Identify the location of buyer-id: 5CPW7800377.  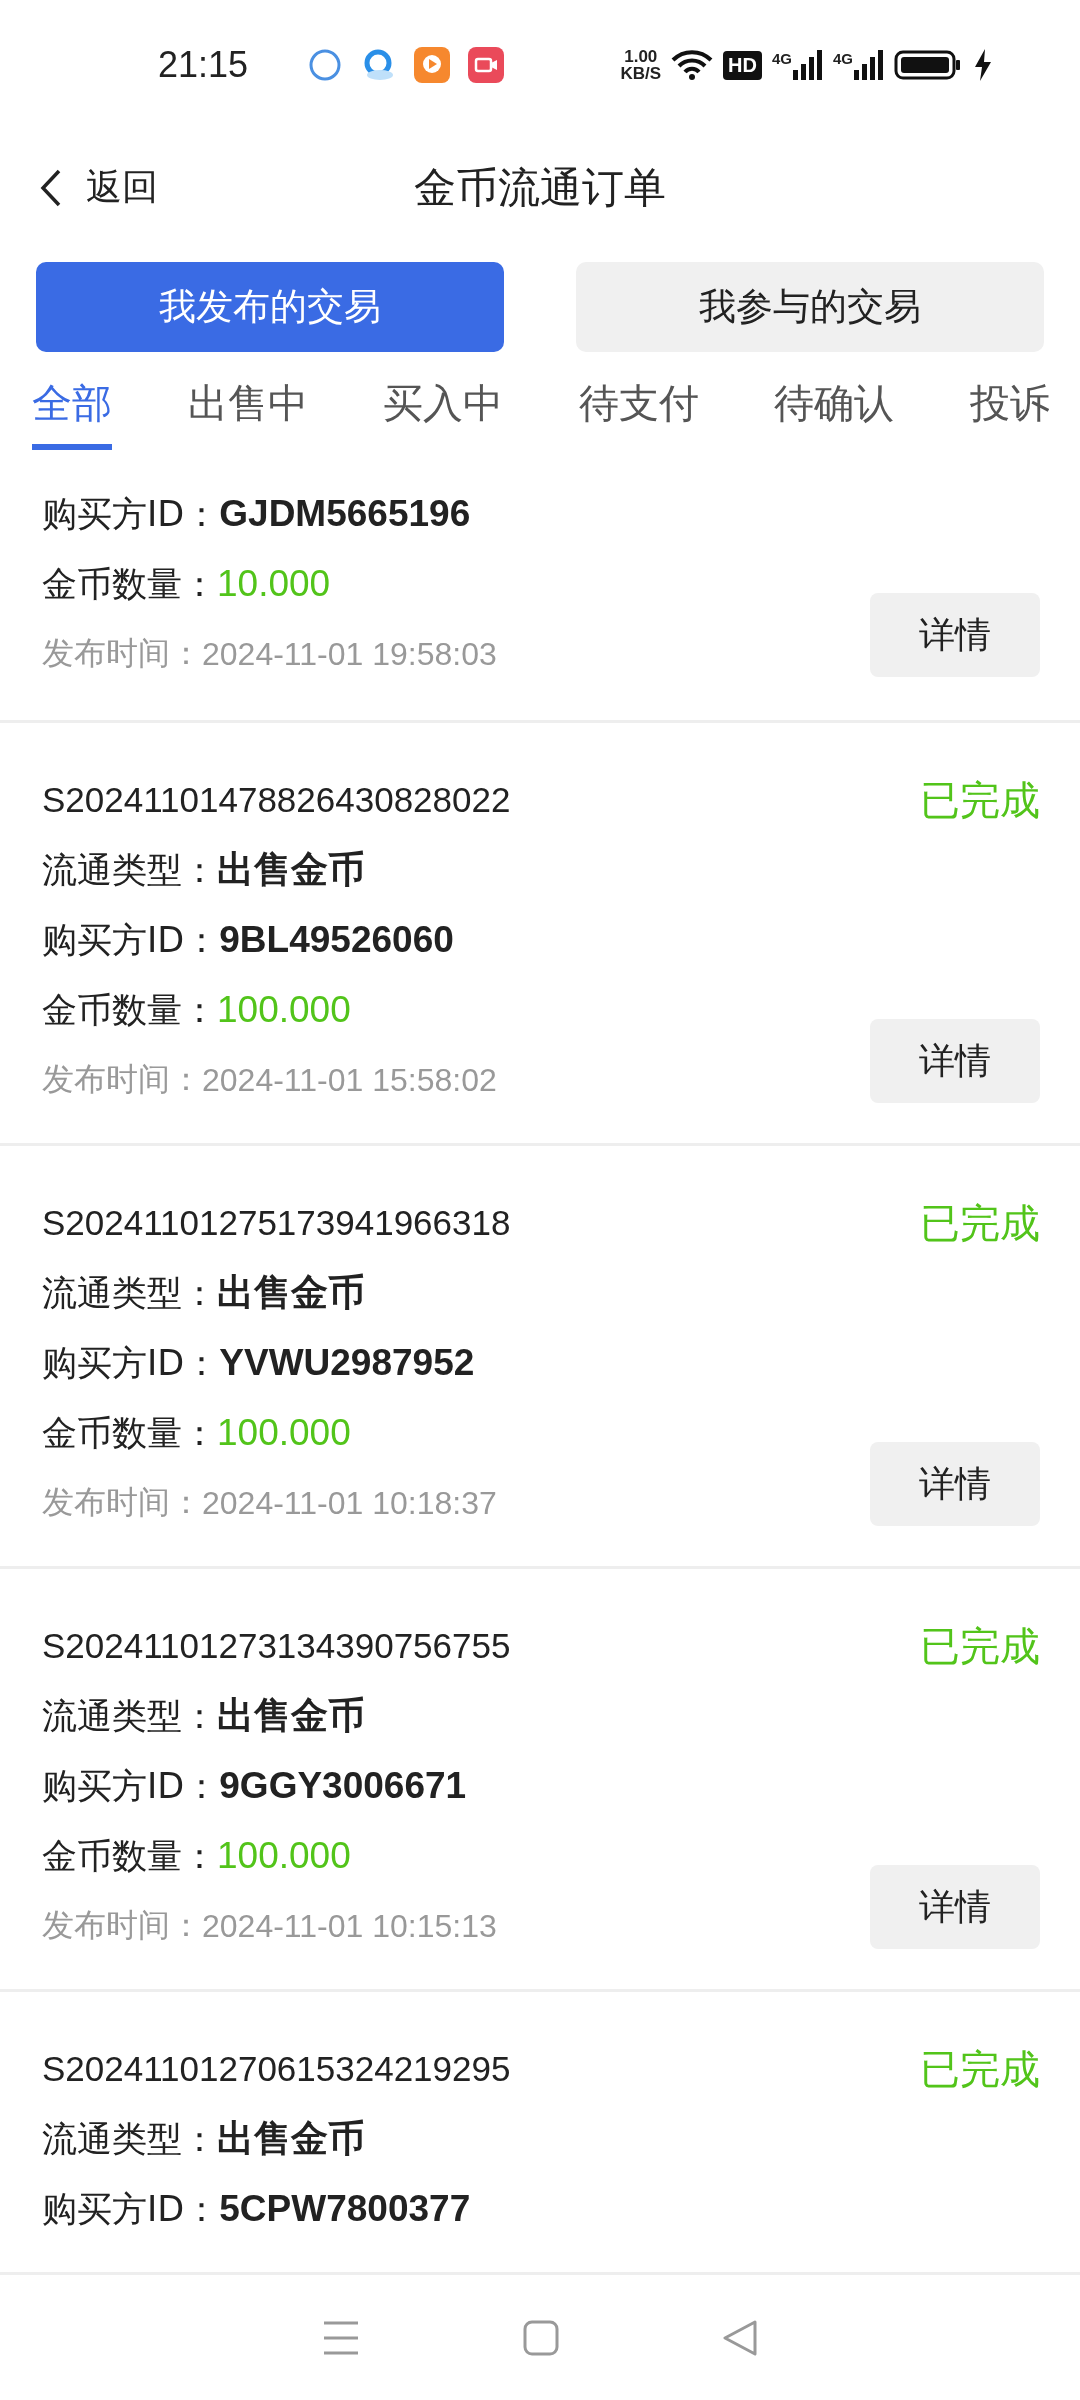
(345, 2209).